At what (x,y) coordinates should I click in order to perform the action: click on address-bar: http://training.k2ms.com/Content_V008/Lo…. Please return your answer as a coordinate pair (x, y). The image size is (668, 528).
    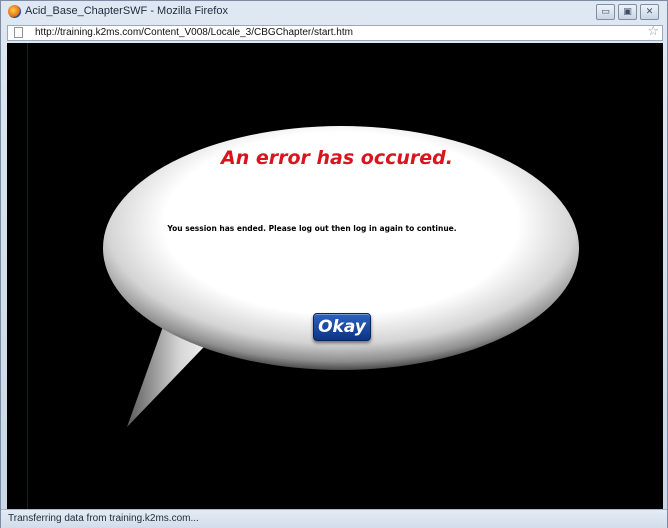
    Looking at the image, I should click on (335, 32).